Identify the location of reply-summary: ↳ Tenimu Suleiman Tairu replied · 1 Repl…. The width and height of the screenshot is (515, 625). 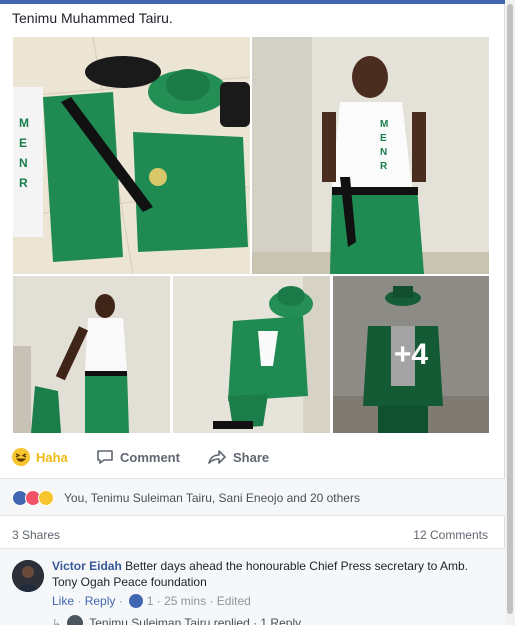
(176, 620).